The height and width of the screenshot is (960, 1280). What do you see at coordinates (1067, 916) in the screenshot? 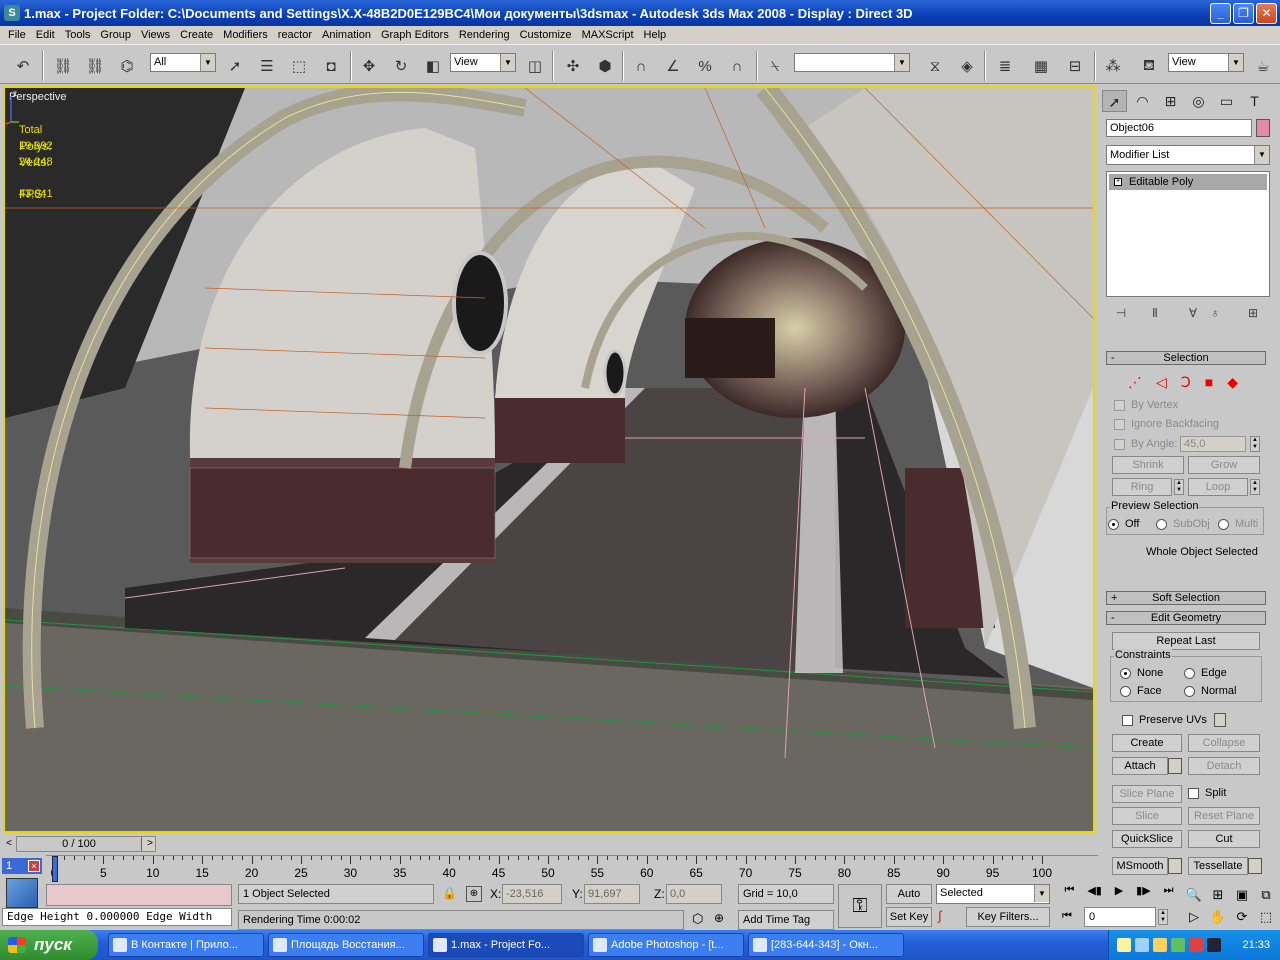
I see `key-mode-toggle-icon: ⏮` at bounding box center [1067, 916].